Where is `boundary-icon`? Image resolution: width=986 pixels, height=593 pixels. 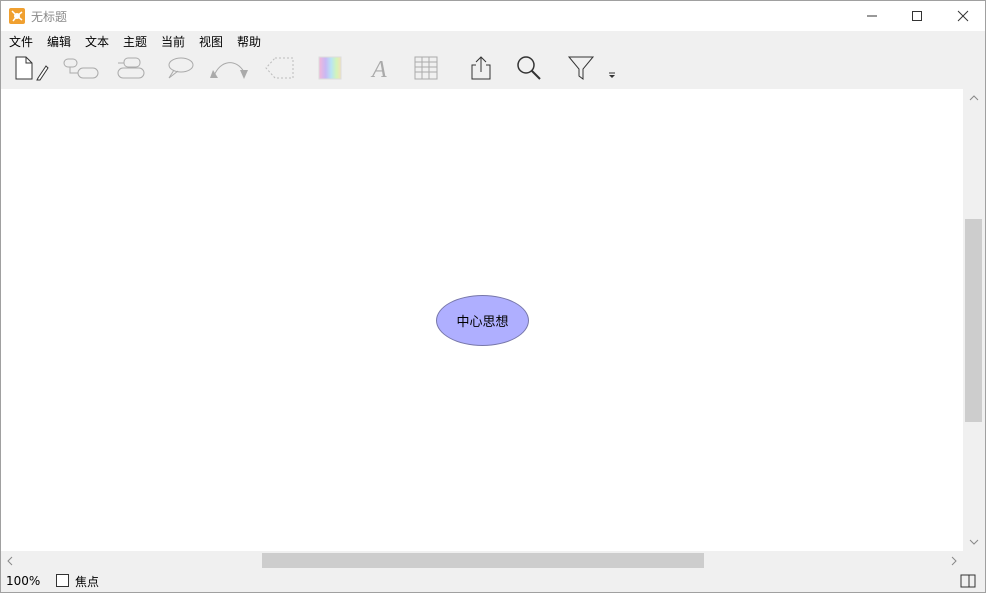
boundary-icon is located at coordinates (279, 68).